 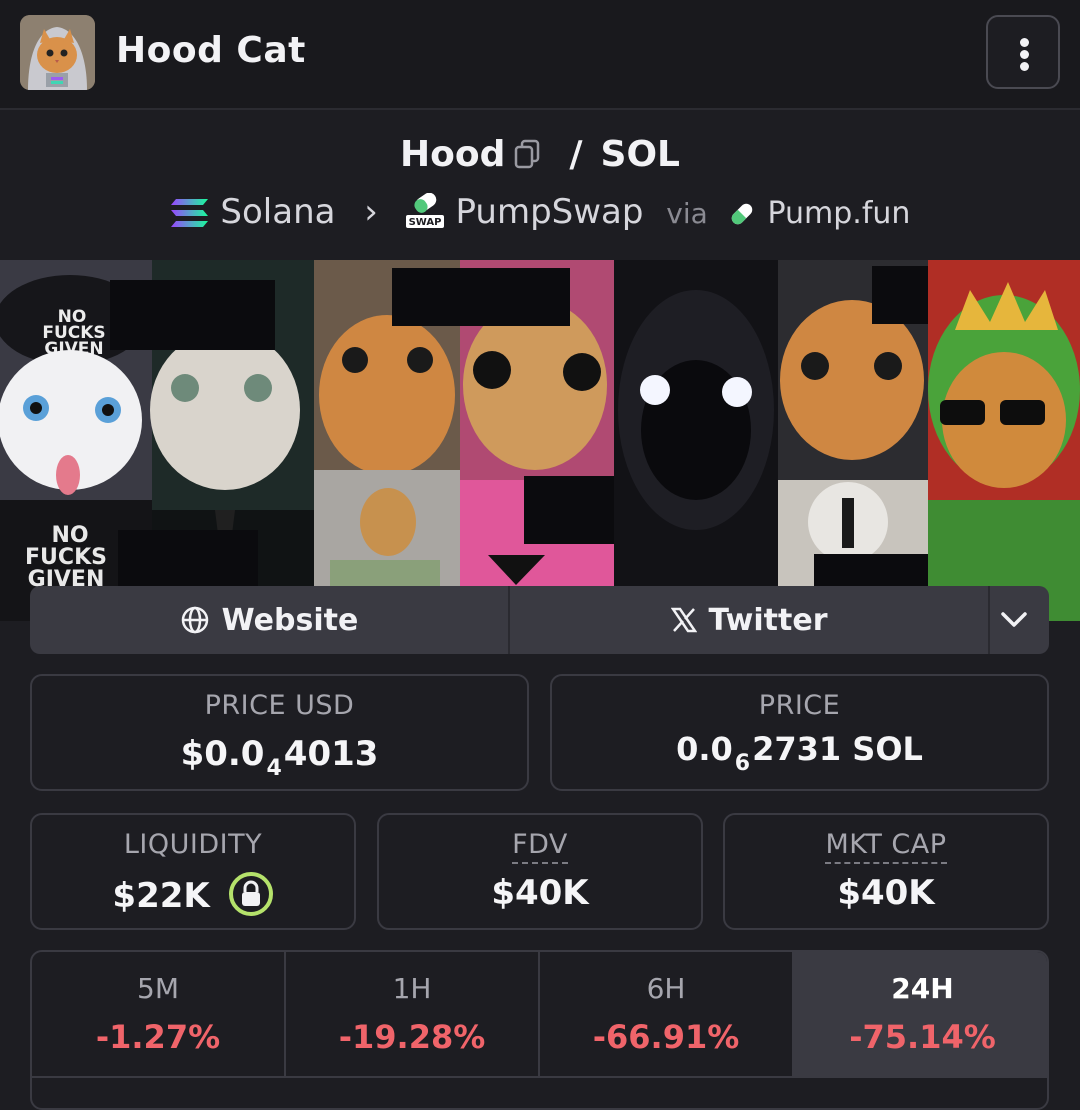 What do you see at coordinates (704, 749) in the screenshot?
I see `price-sol-prefix: 0.0` at bounding box center [704, 749].